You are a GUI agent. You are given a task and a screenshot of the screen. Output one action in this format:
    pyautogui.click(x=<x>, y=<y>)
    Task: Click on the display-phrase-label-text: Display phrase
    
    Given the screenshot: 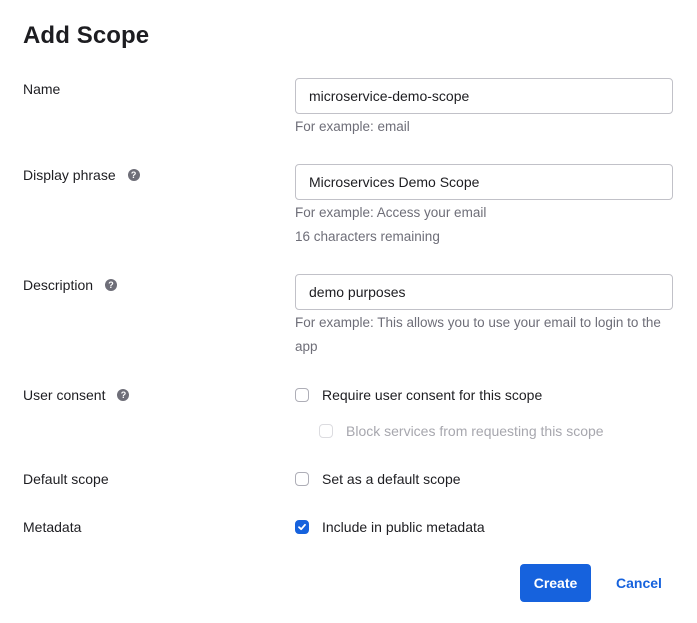 What is the action you would take?
    pyautogui.click(x=69, y=175)
    